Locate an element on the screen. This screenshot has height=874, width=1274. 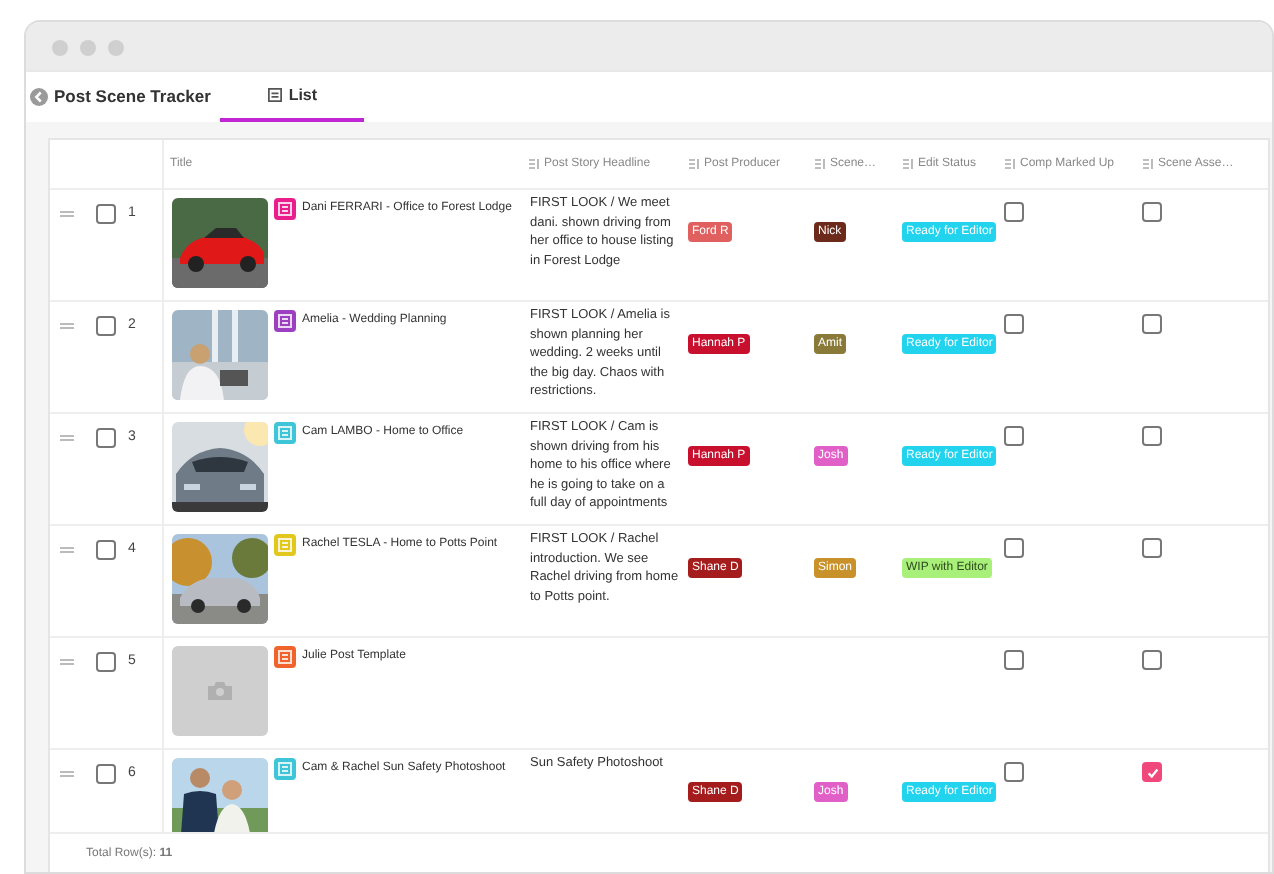
list-icon is located at coordinates (275, 95).